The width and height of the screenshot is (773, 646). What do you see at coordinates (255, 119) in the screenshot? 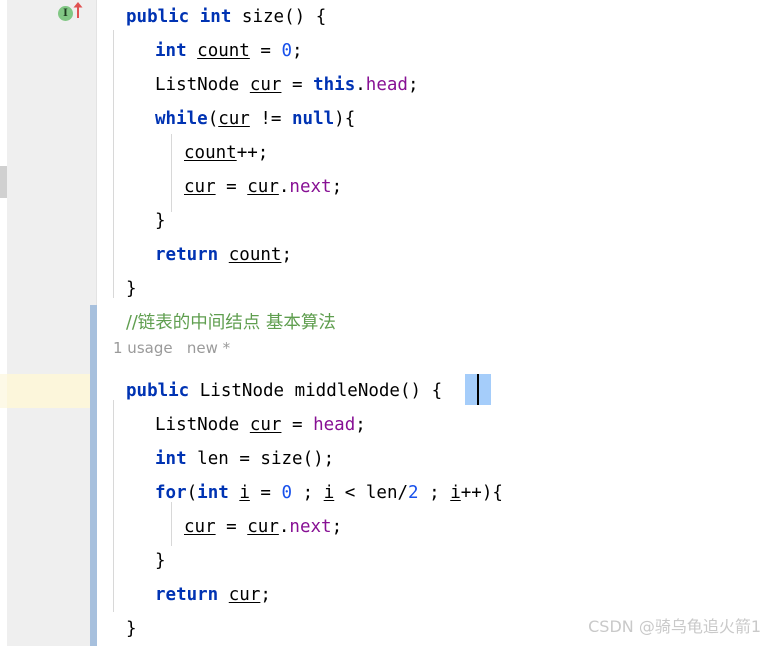
I see `code-line: while(cur != null){` at bounding box center [255, 119].